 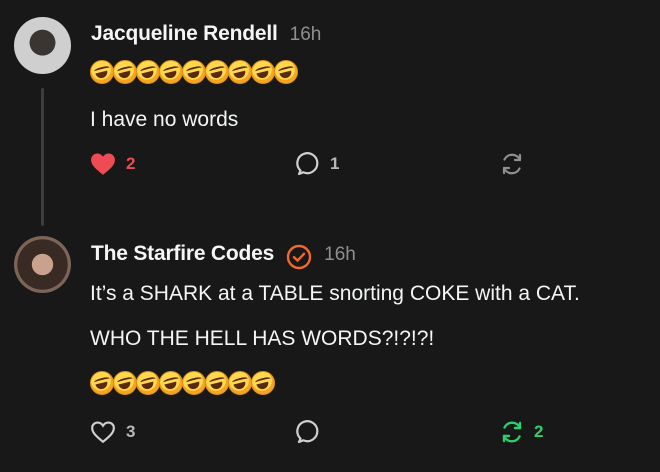 I want to click on thread-connector-line, so click(x=42, y=157).